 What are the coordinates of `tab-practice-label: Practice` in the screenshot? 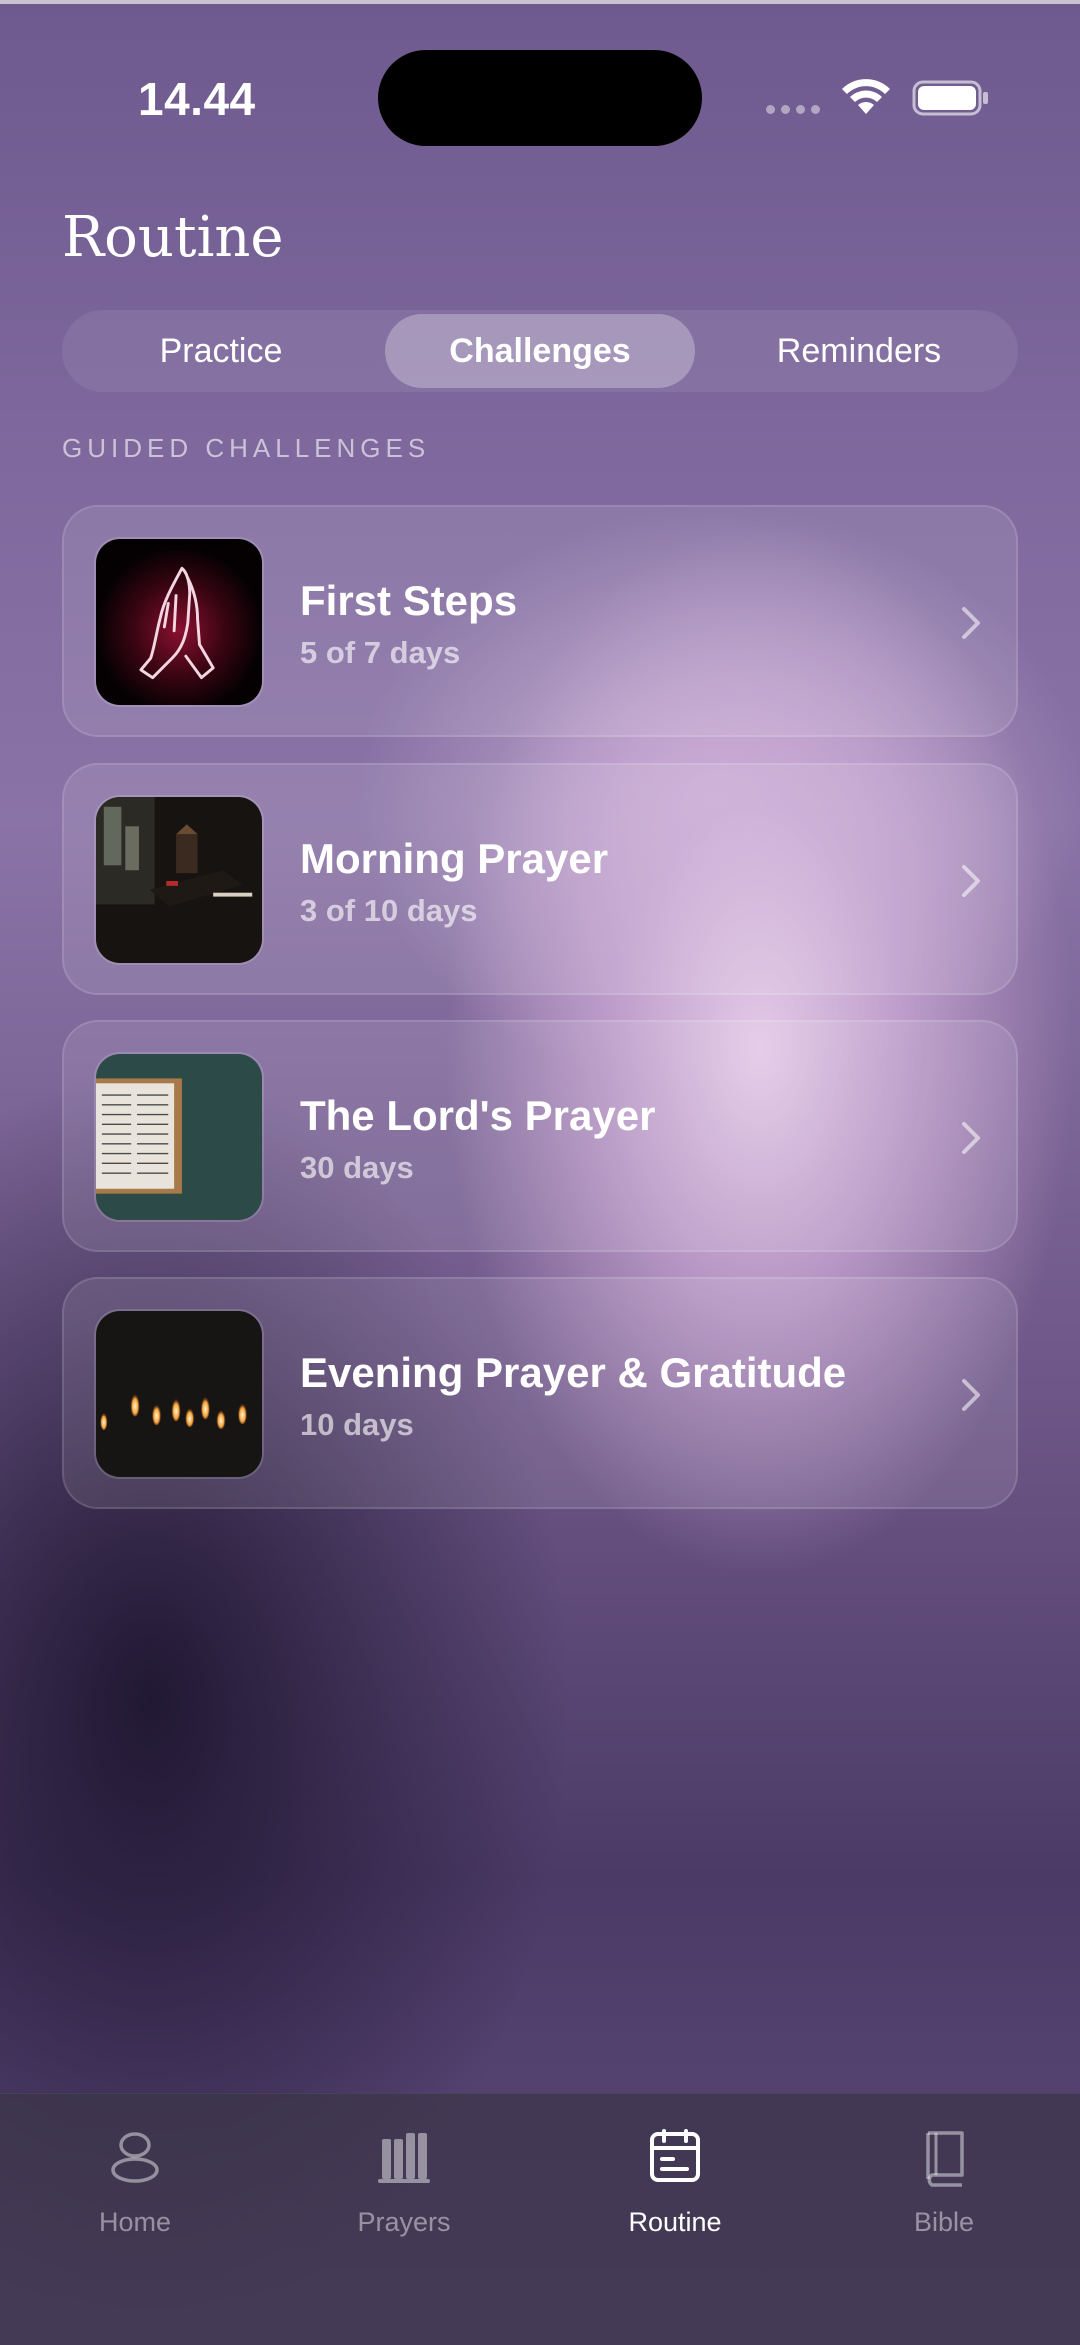 It's located at (221, 350).